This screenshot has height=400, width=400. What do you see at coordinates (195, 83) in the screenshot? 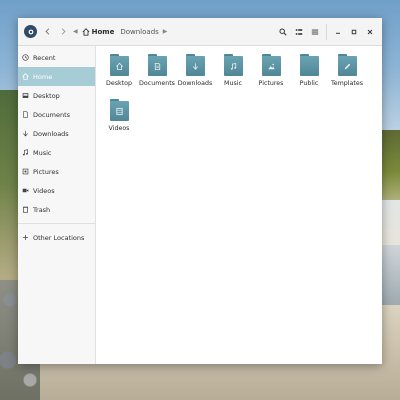
I see `folder-label: Downloads` at bounding box center [195, 83].